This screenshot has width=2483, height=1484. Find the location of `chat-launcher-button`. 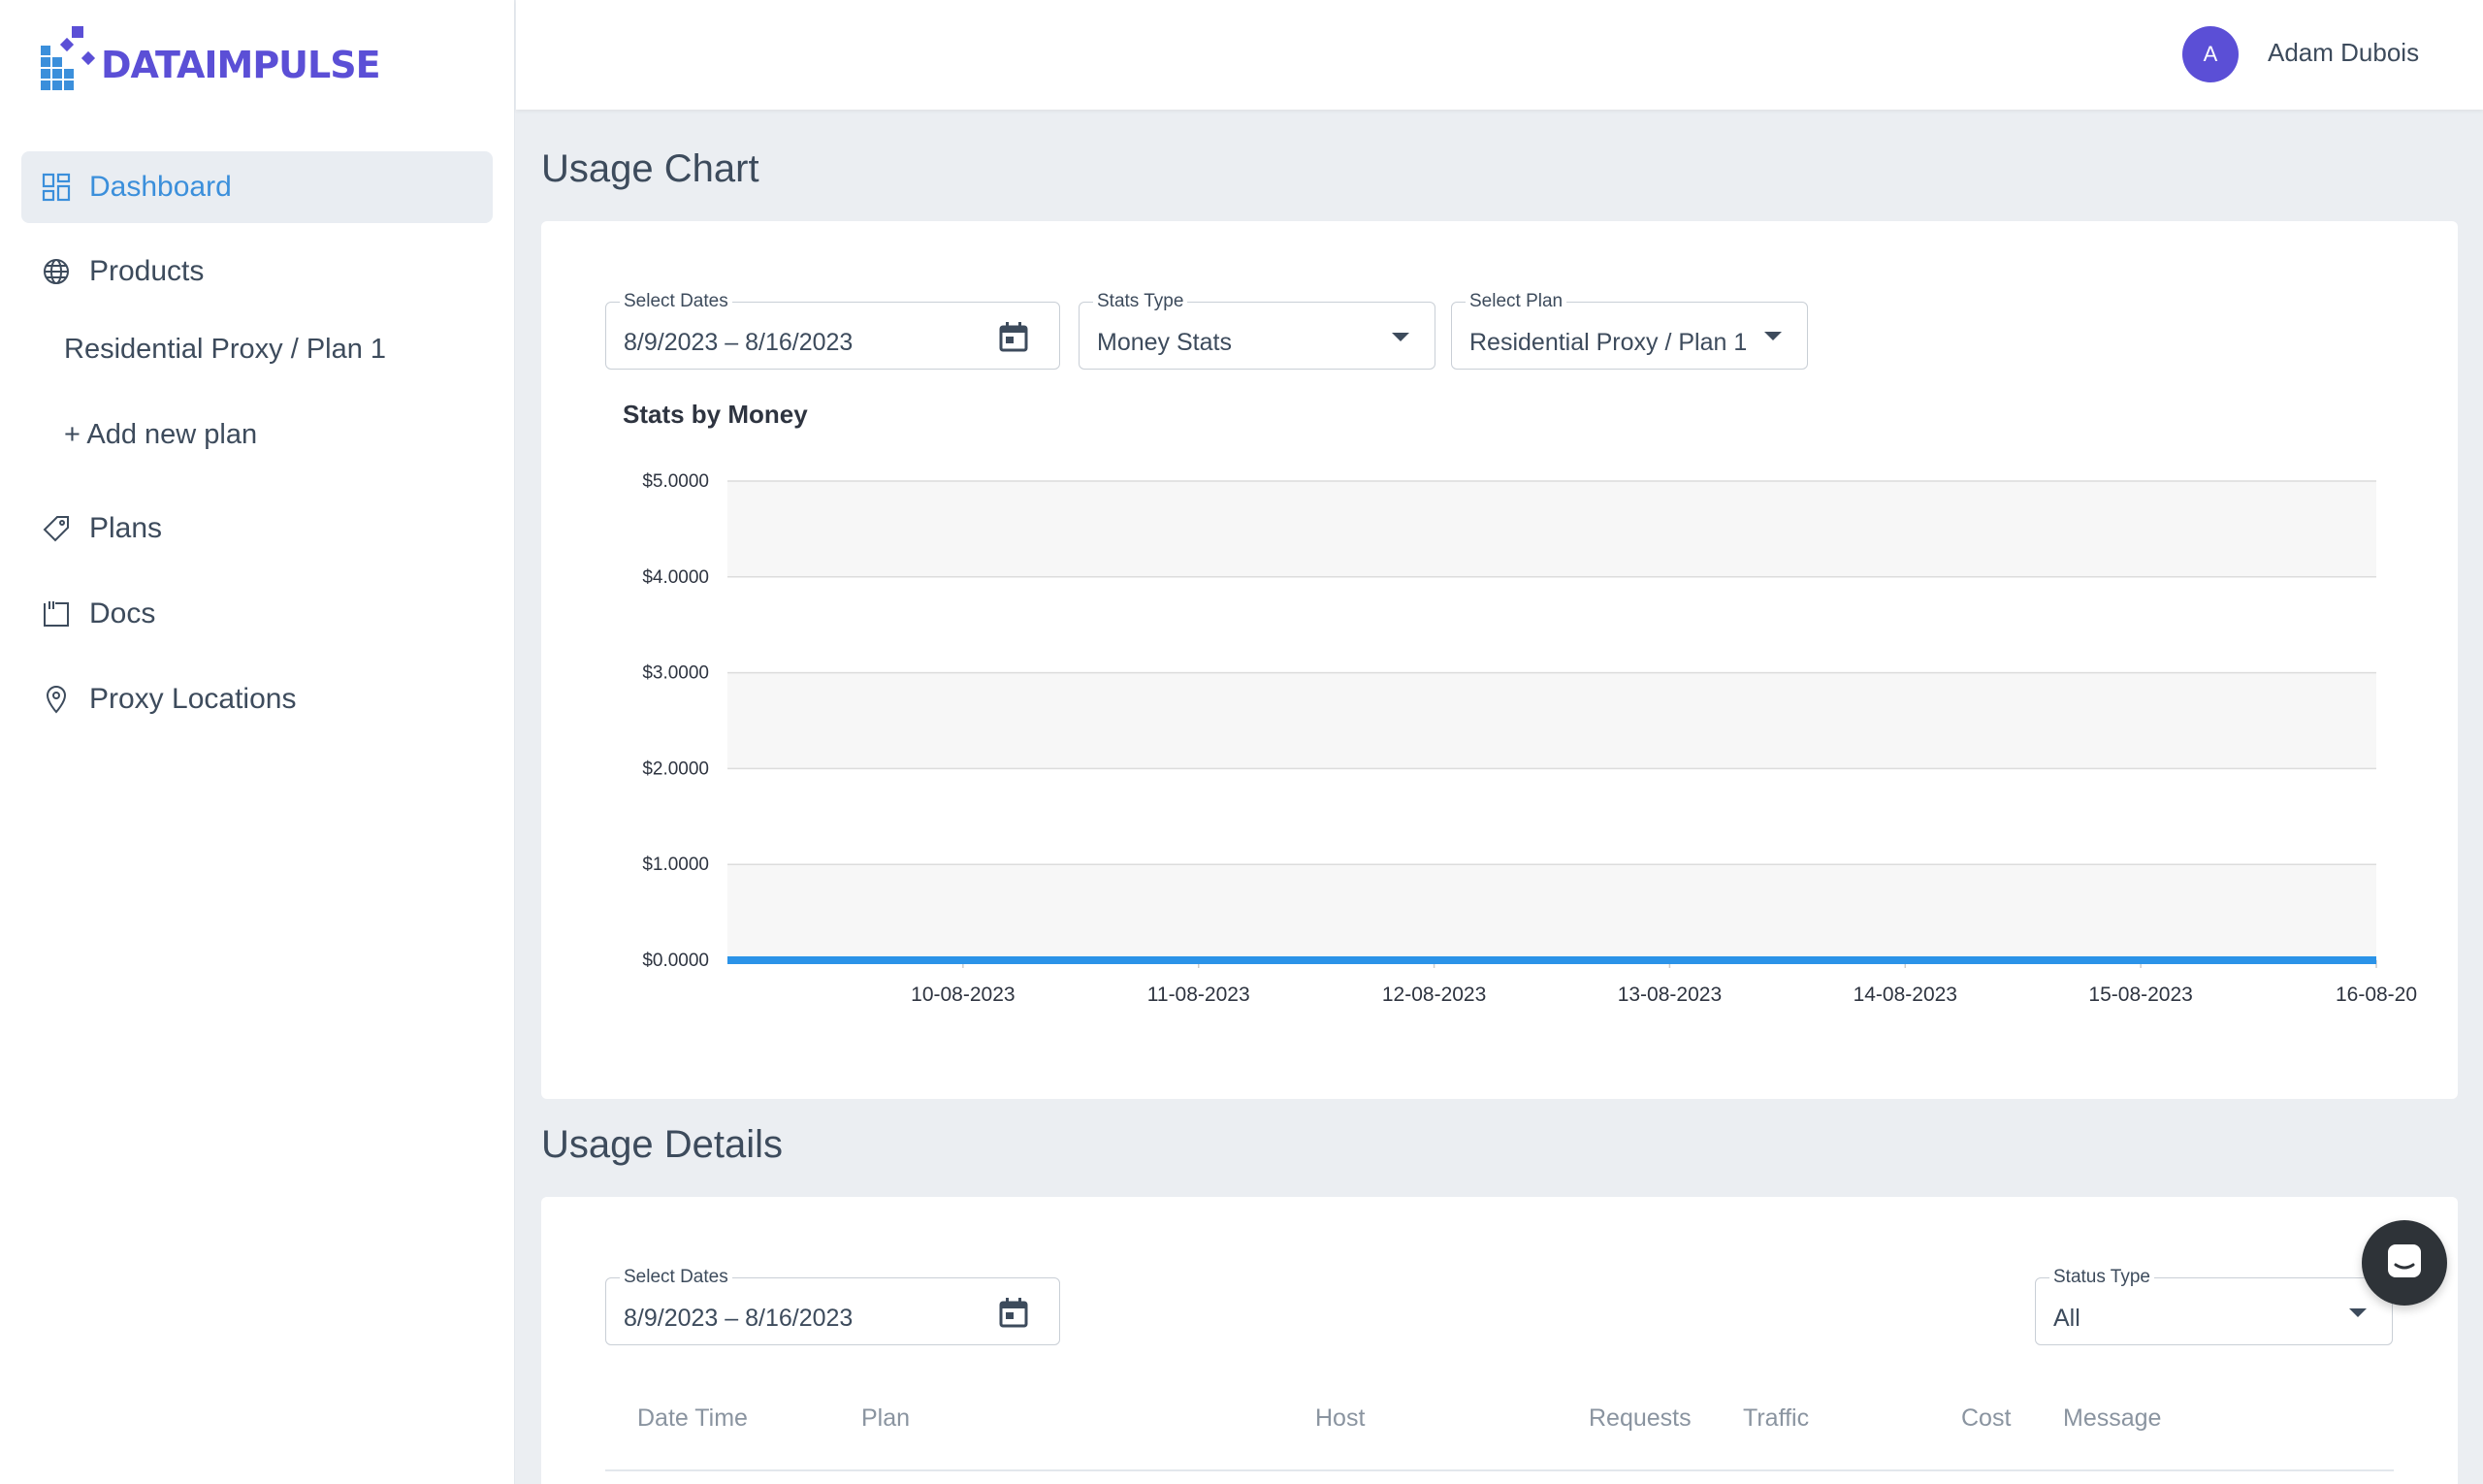

chat-launcher-button is located at coordinates (2405, 1263).